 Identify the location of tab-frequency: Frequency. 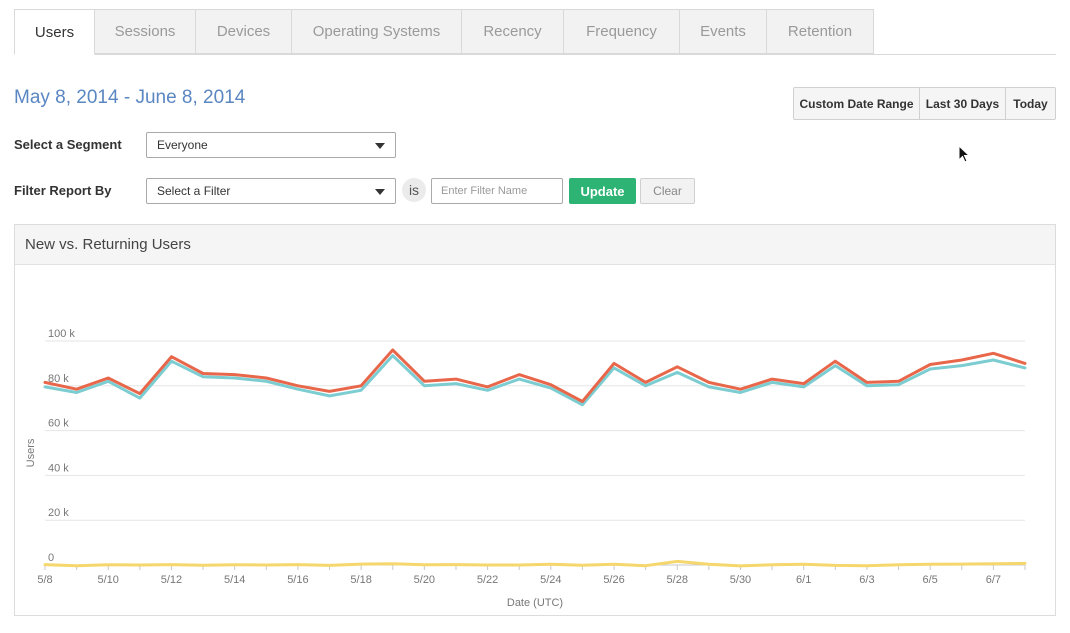
(621, 31).